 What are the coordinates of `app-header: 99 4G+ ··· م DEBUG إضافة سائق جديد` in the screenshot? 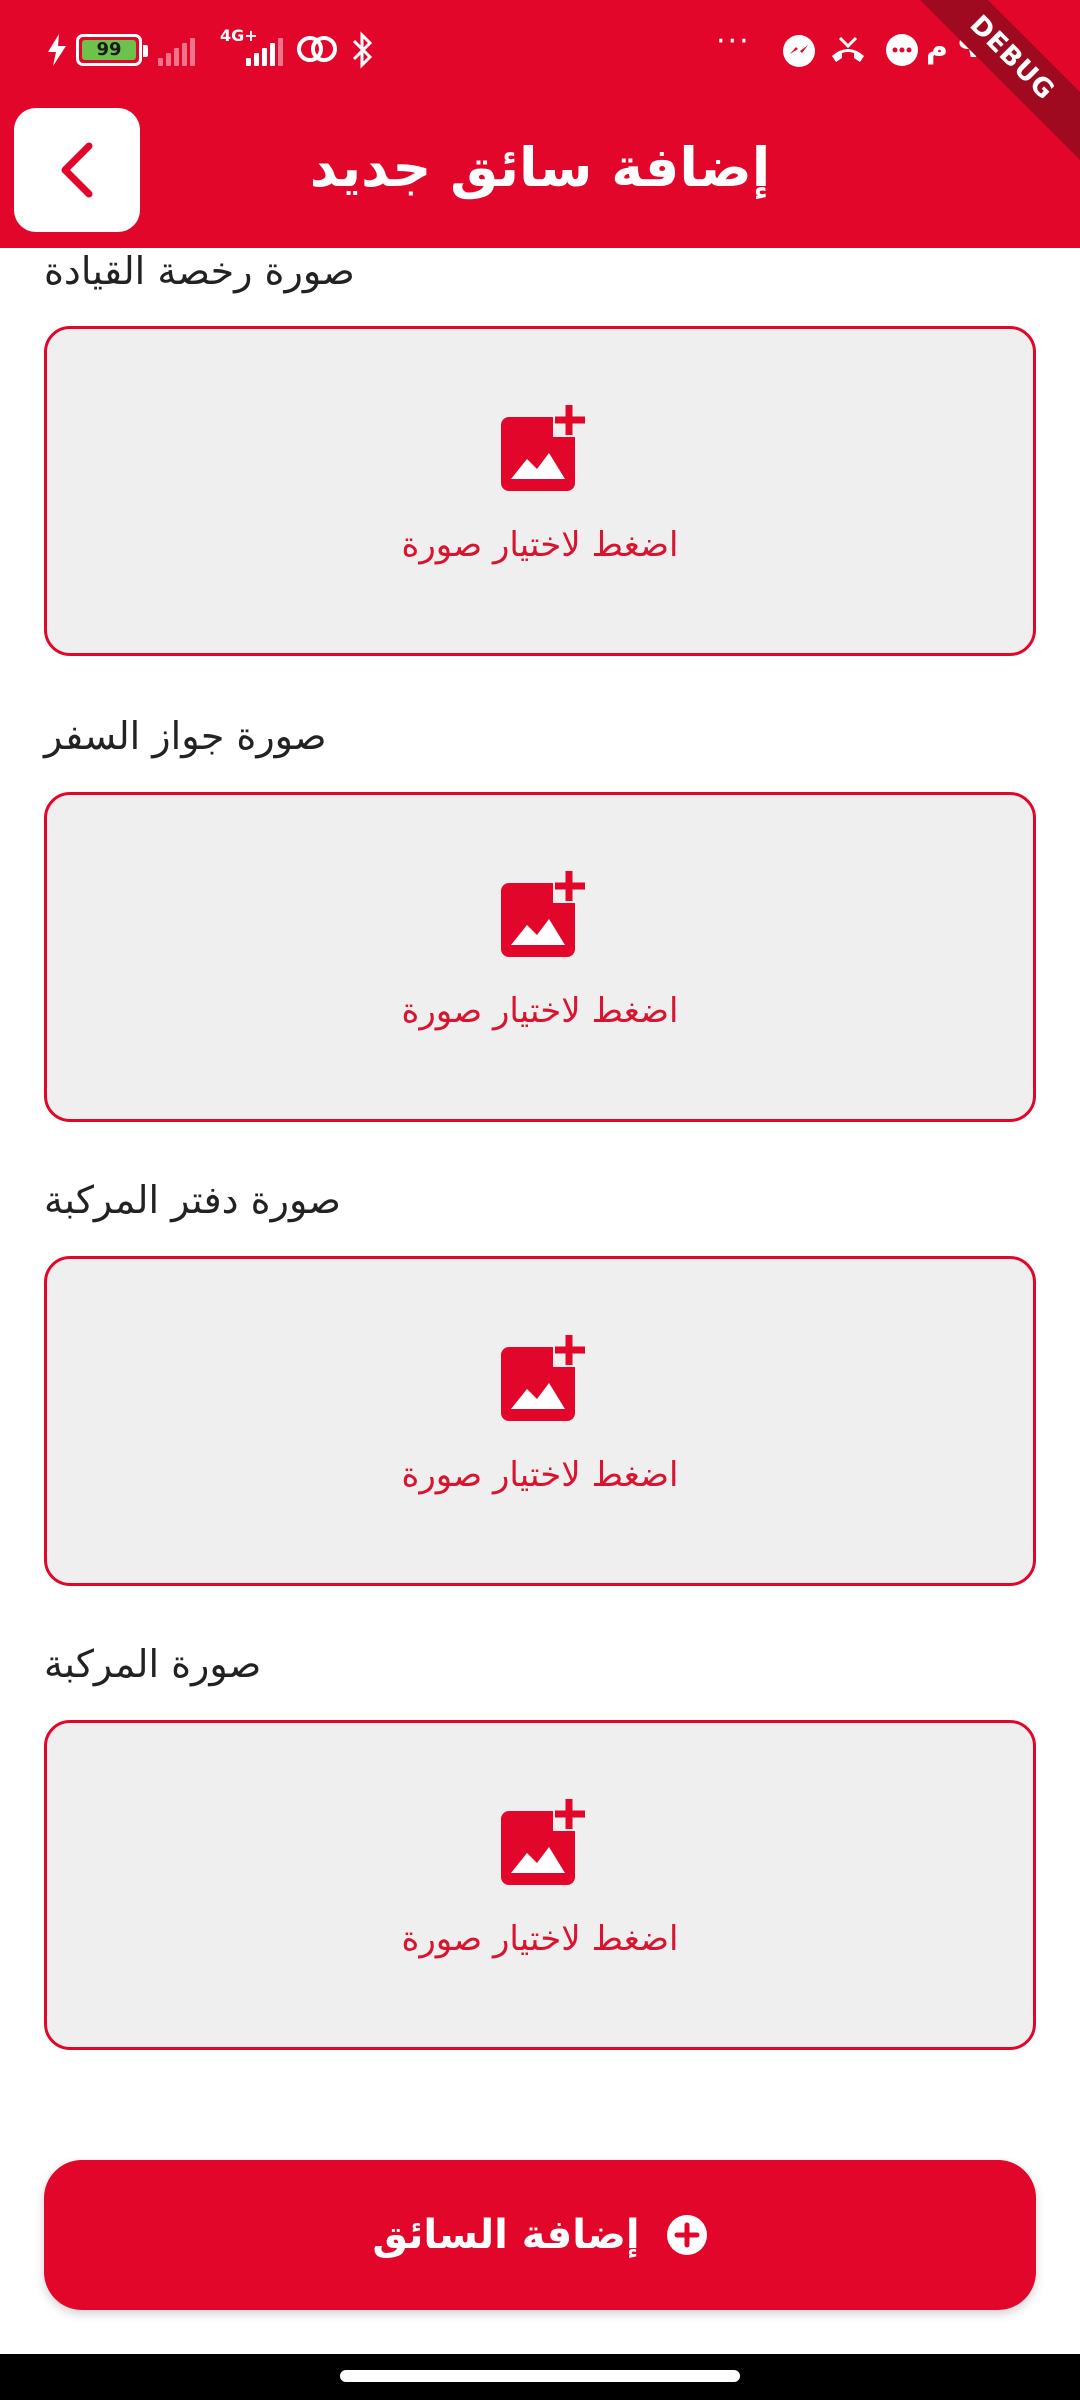 It's located at (540, 124).